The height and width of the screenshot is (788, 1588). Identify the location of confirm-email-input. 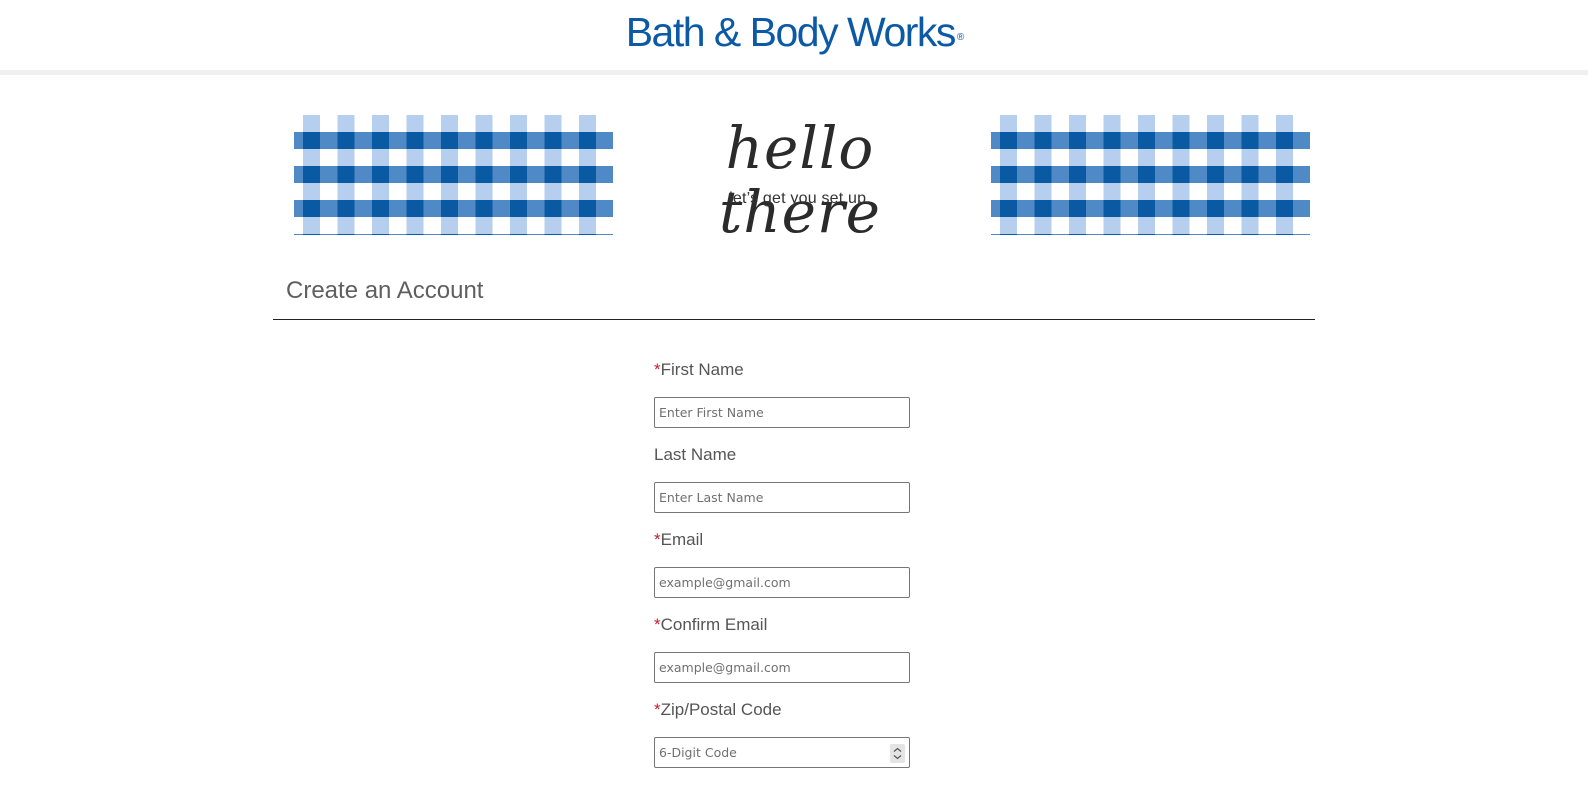
(782, 667).